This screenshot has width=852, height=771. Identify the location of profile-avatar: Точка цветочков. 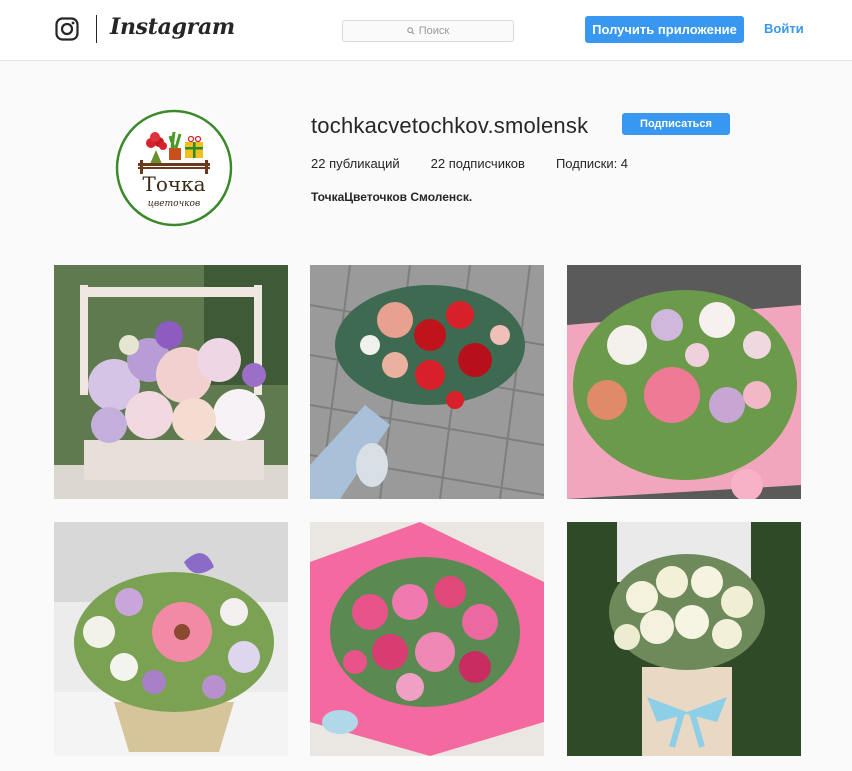
(174, 168).